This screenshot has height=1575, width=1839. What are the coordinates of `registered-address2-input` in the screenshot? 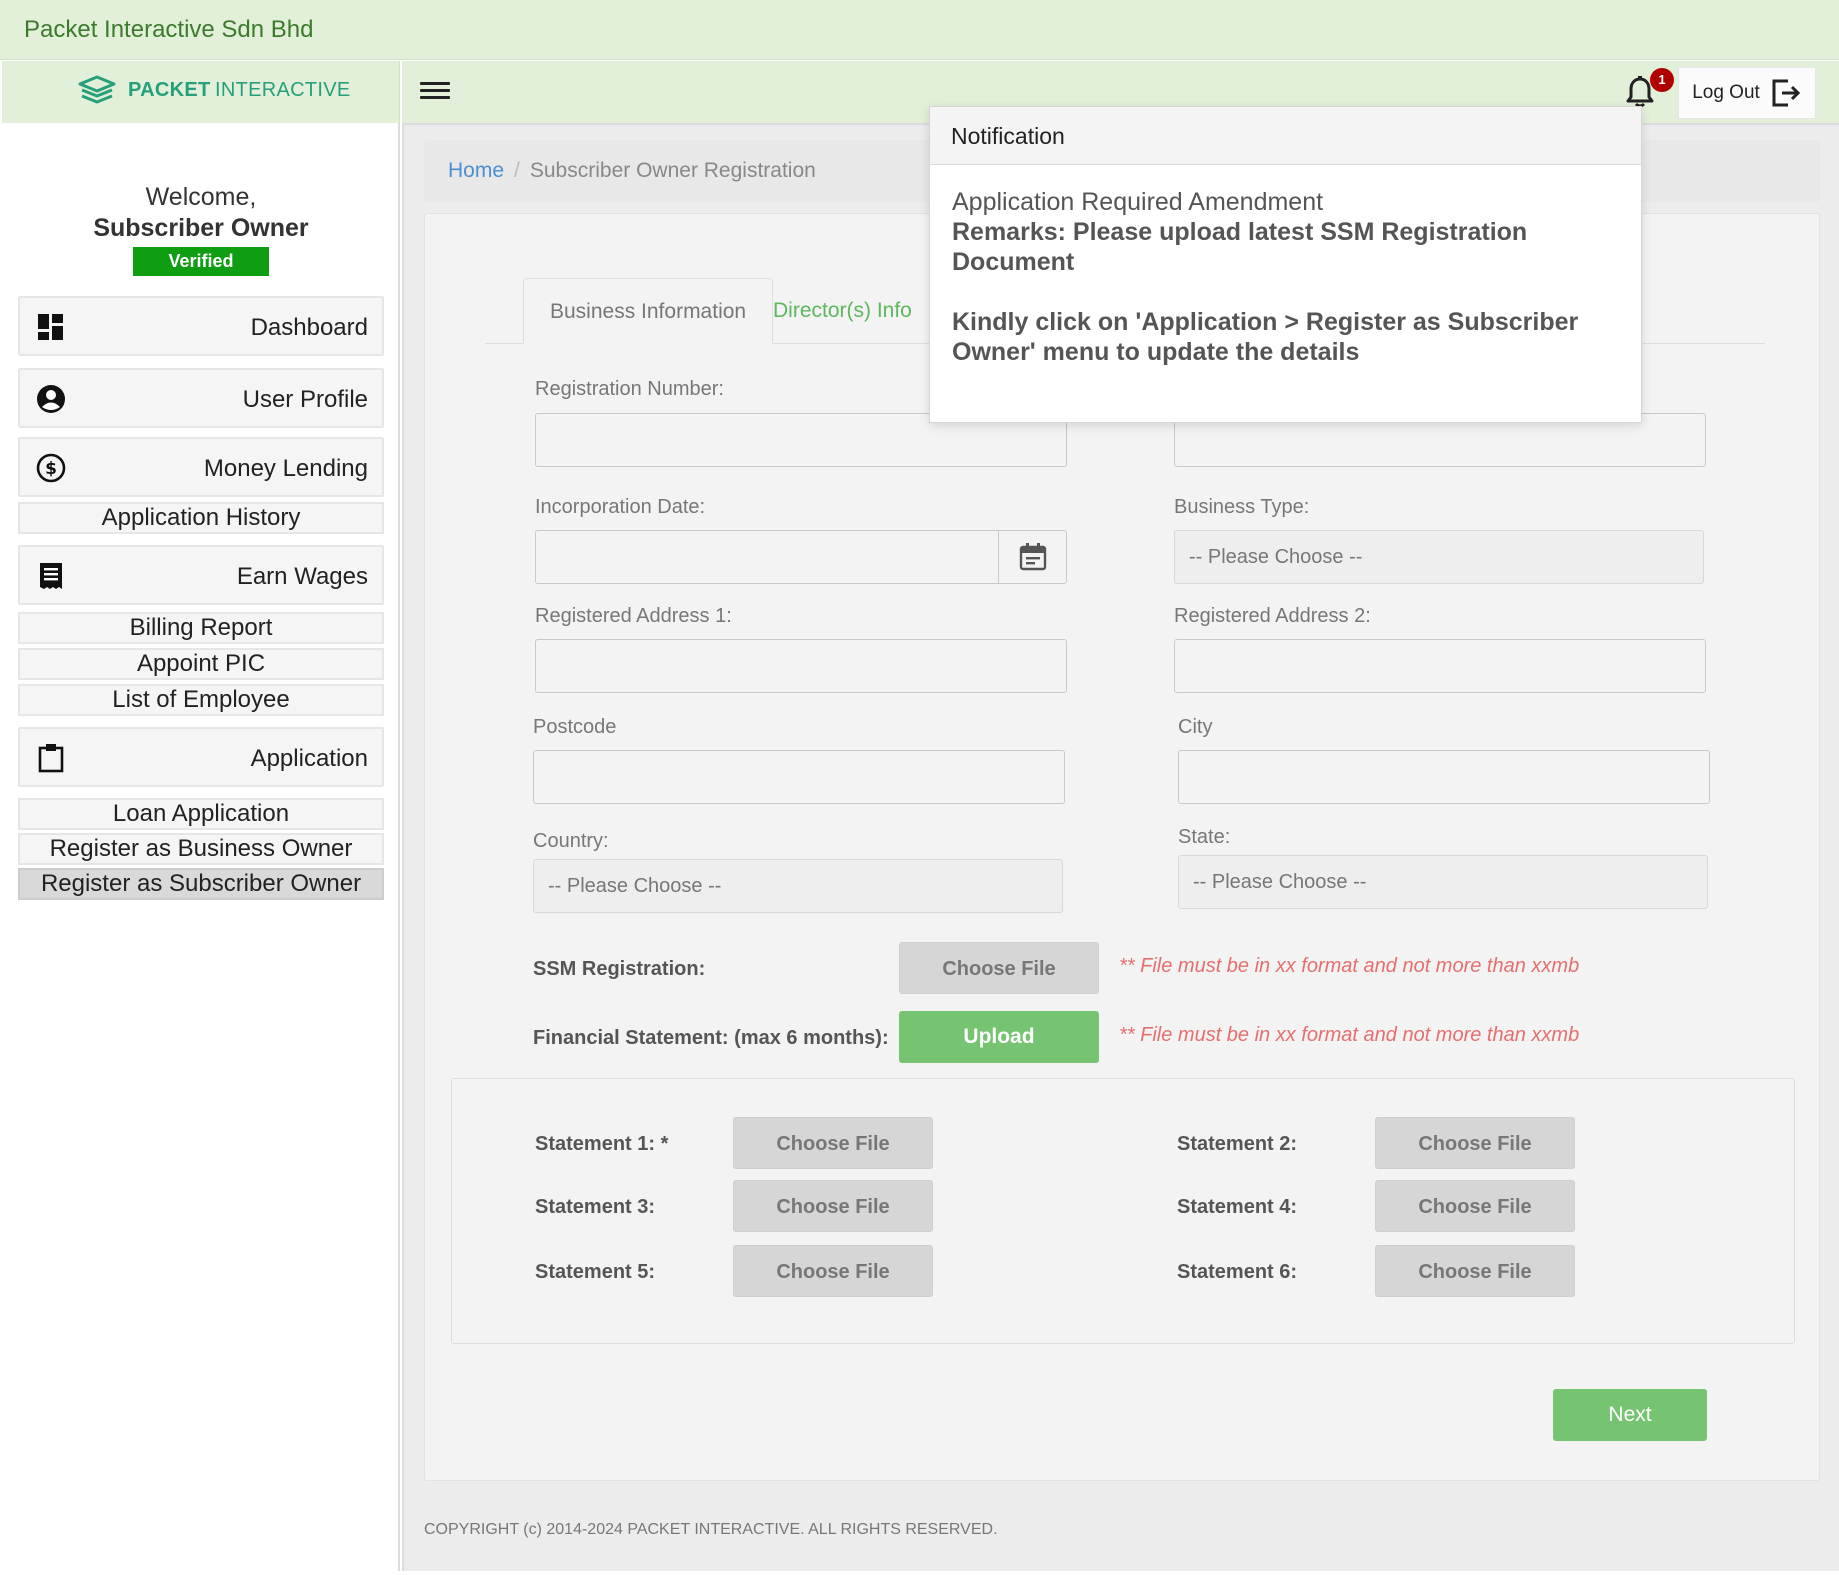 It's located at (1440, 666).